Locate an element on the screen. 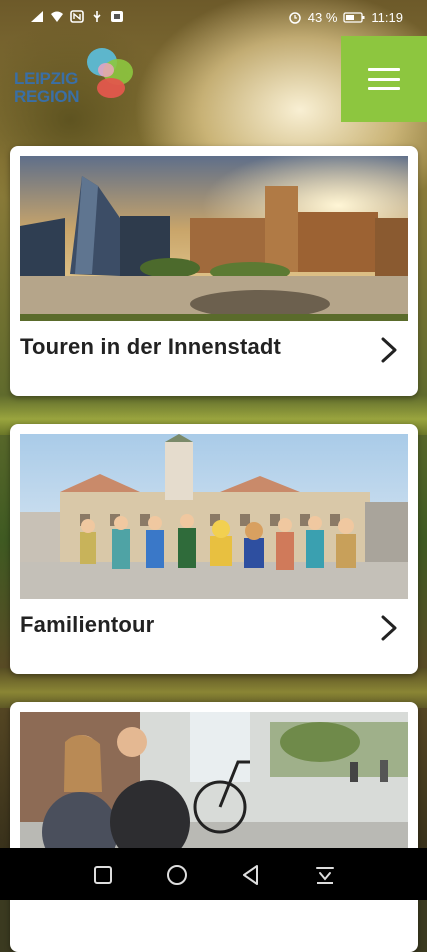  logo-line2: REGION is located at coordinates (47, 96).